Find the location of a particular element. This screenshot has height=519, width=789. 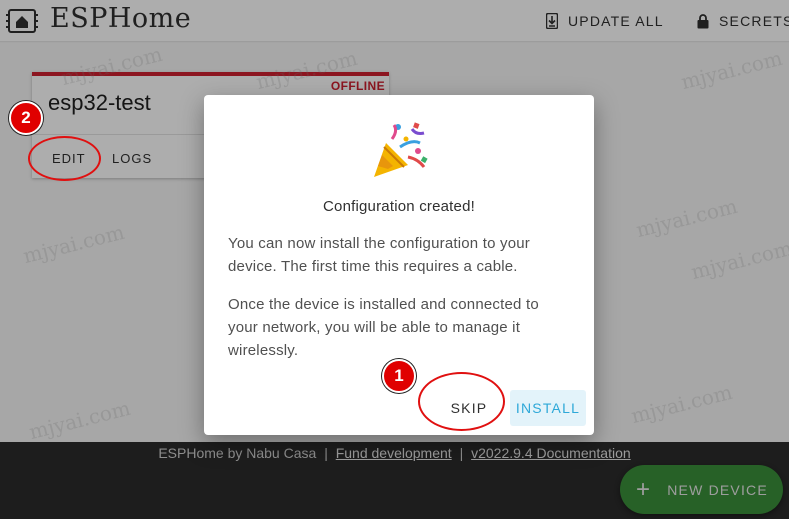

step-marker: 2 is located at coordinates (26, 118).